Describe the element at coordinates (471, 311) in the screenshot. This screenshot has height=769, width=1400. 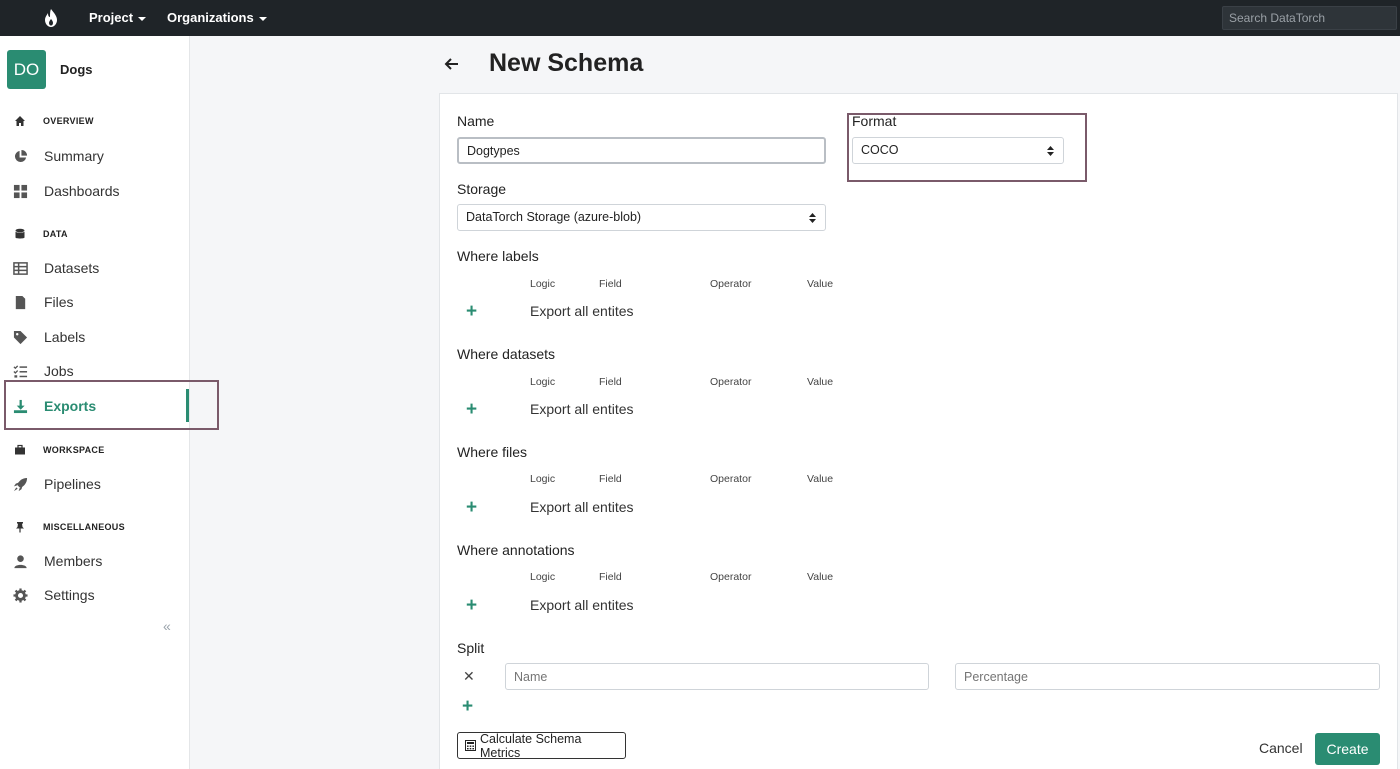
I see `add-label-filter-icon: +` at that location.